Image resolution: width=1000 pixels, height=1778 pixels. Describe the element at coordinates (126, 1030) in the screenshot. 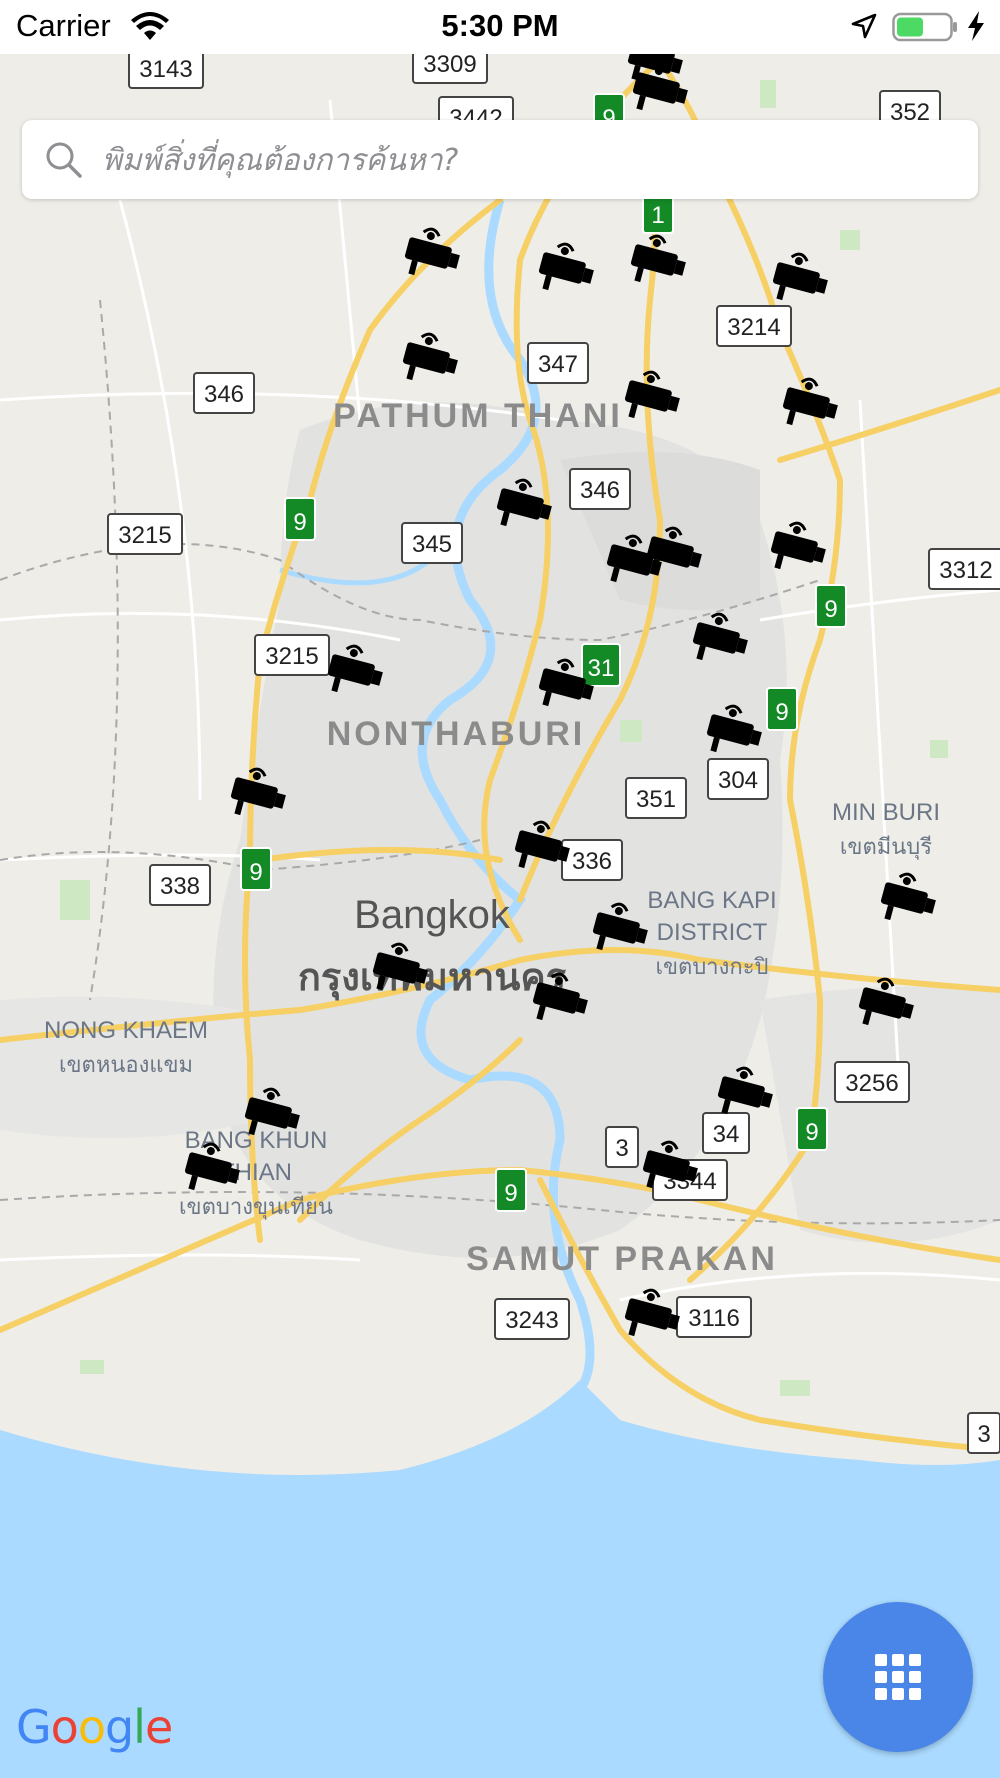

I see `area-label: NONG KHAEM` at that location.